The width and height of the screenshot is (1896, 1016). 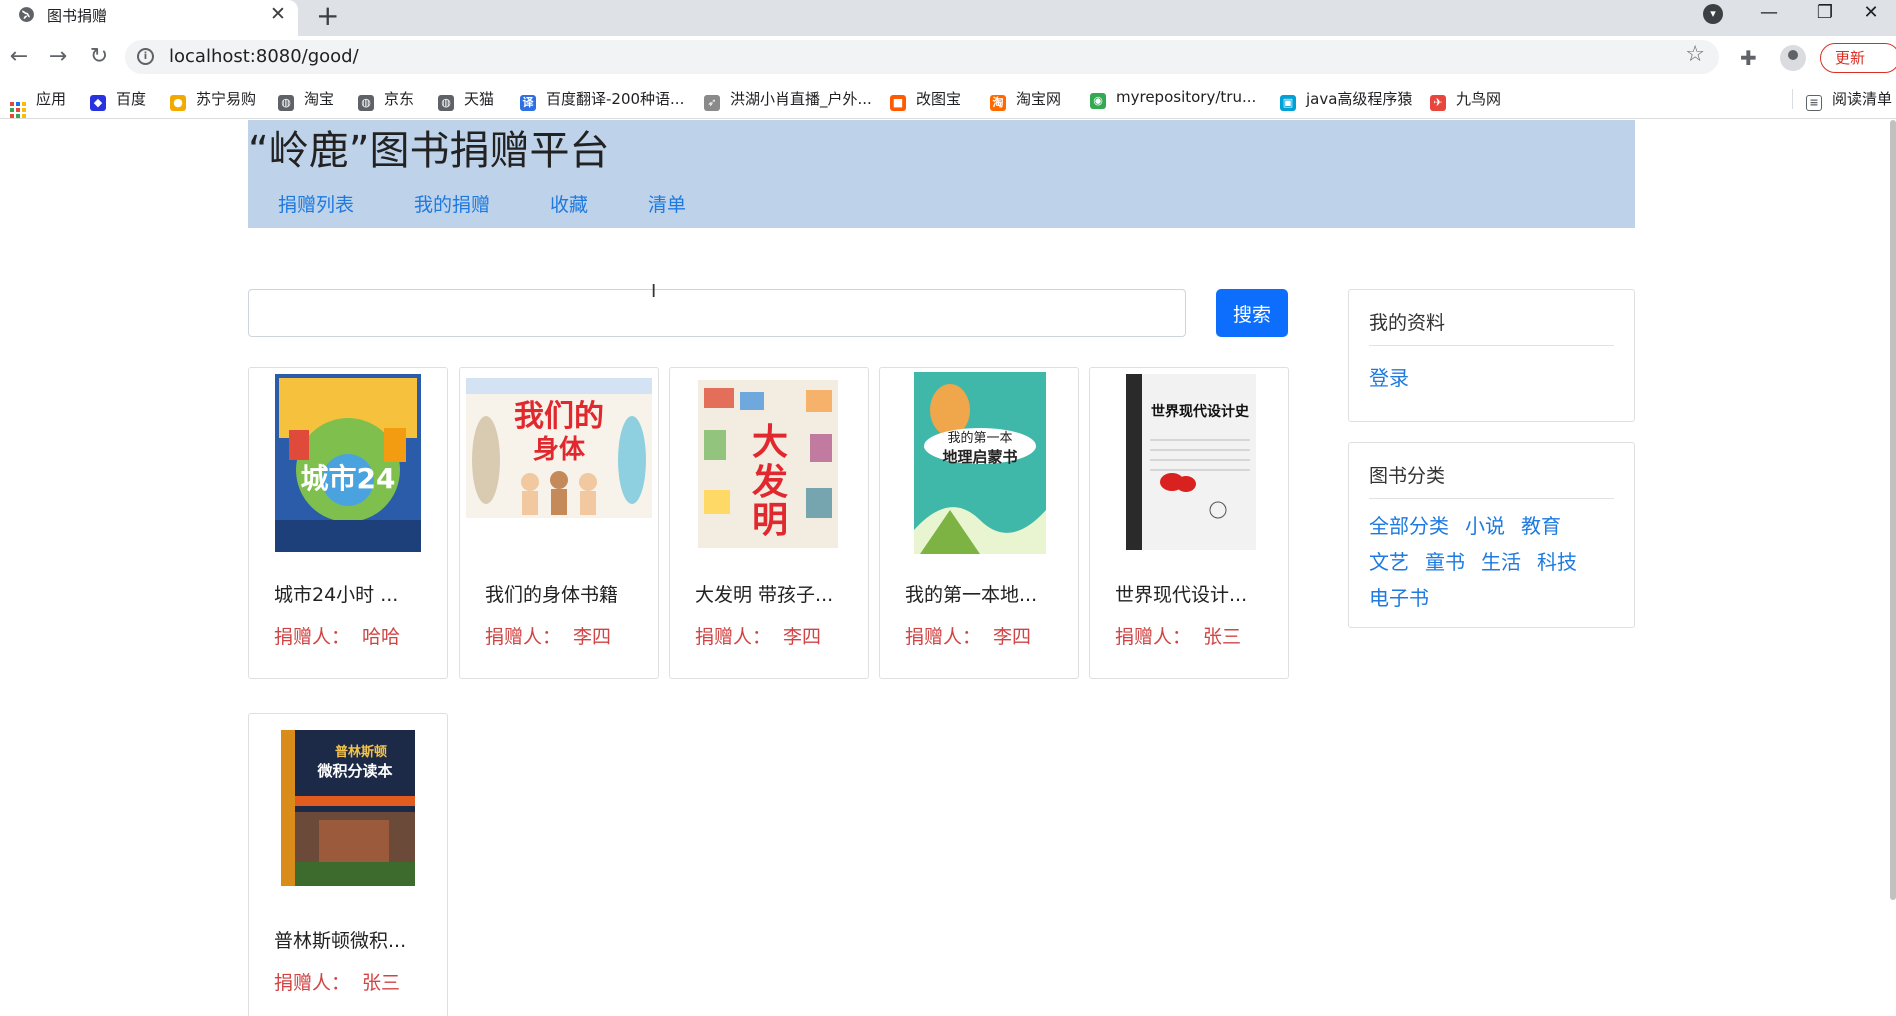 What do you see at coordinates (366, 103) in the screenshot?
I see `globe-icon: ◍` at bounding box center [366, 103].